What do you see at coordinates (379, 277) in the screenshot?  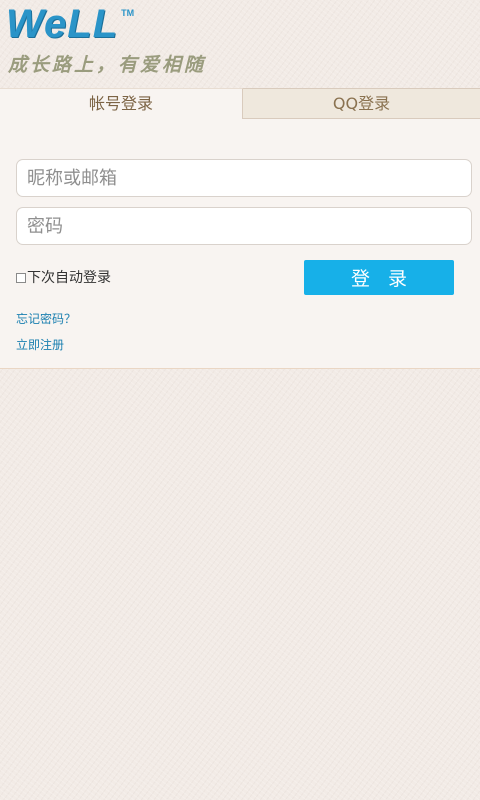 I see `login-button: 登 录` at bounding box center [379, 277].